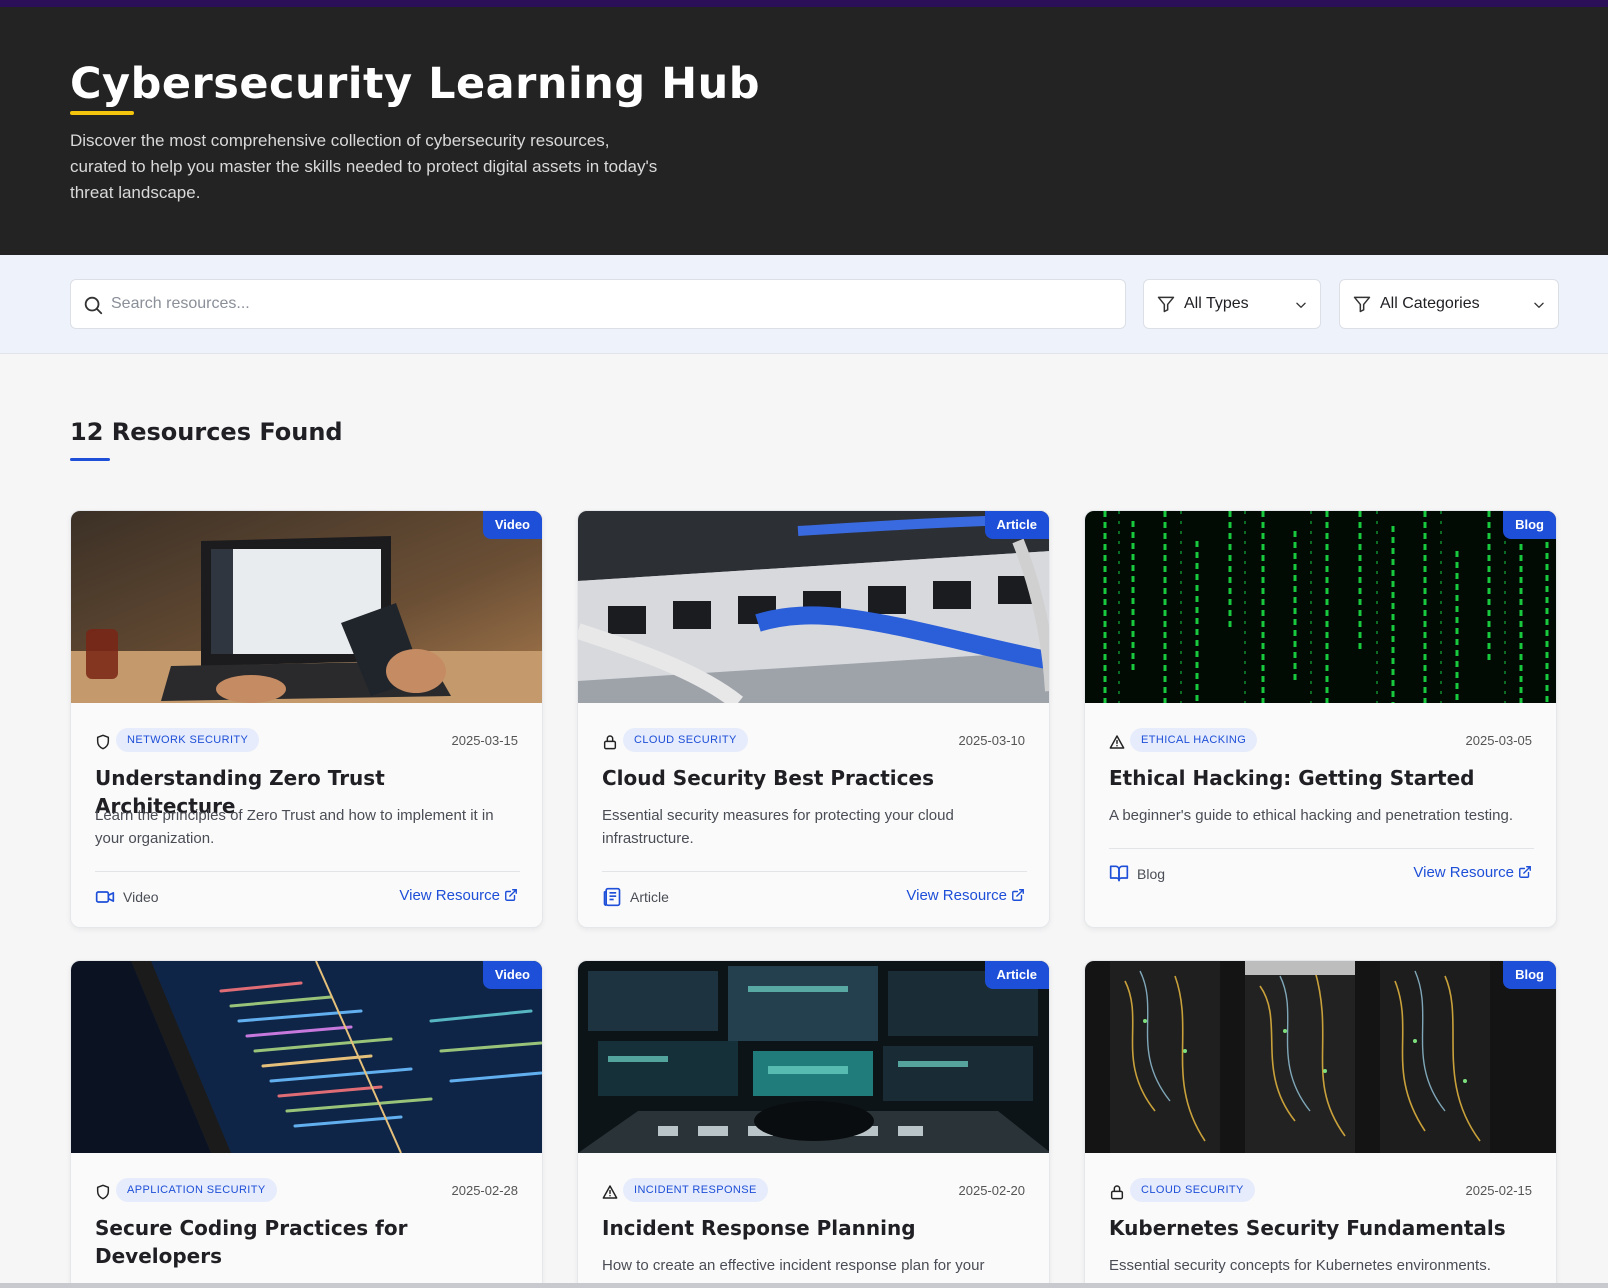  What do you see at coordinates (649, 897) in the screenshot?
I see `resource-type-label: Article` at bounding box center [649, 897].